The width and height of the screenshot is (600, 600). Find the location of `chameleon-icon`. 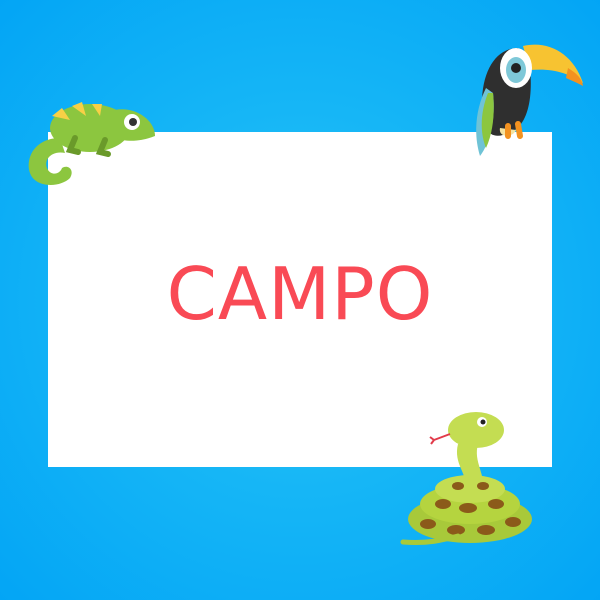

chameleon-icon is located at coordinates (91, 143).